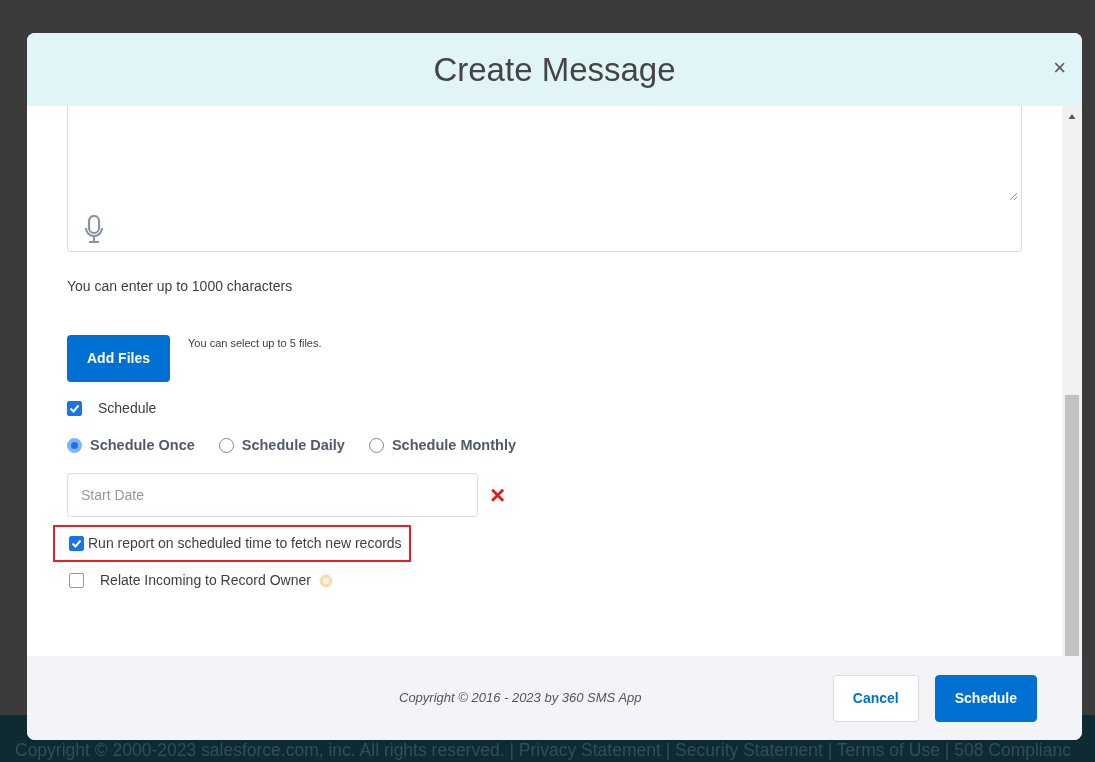 The image size is (1095, 762). I want to click on close-button: ×, so click(1059, 68).